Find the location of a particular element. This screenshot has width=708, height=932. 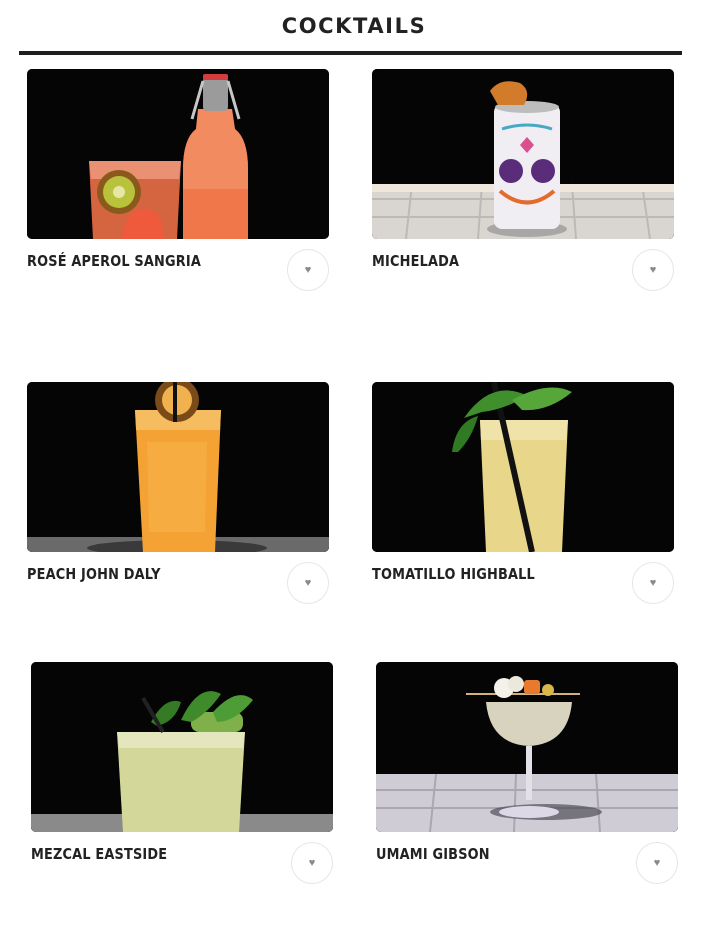

cocktail-name: UMAMI GIBSON is located at coordinates (433, 854).